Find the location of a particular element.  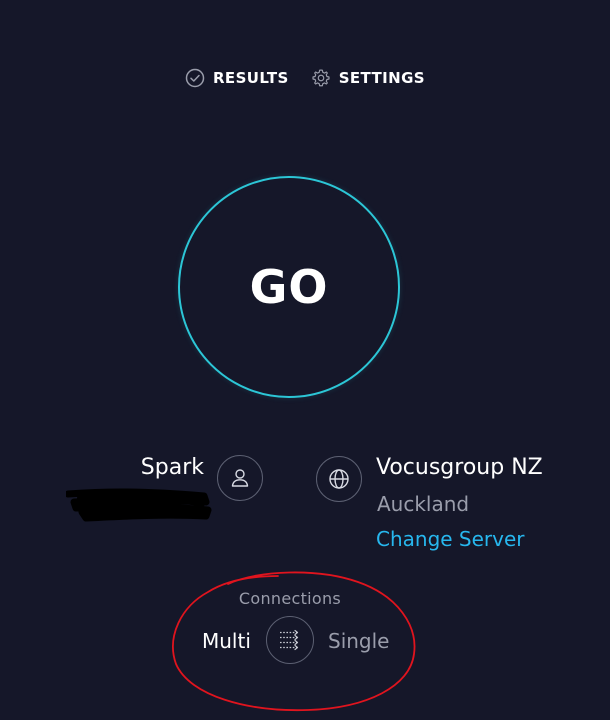

redaction-scribble is located at coordinates (139, 505).